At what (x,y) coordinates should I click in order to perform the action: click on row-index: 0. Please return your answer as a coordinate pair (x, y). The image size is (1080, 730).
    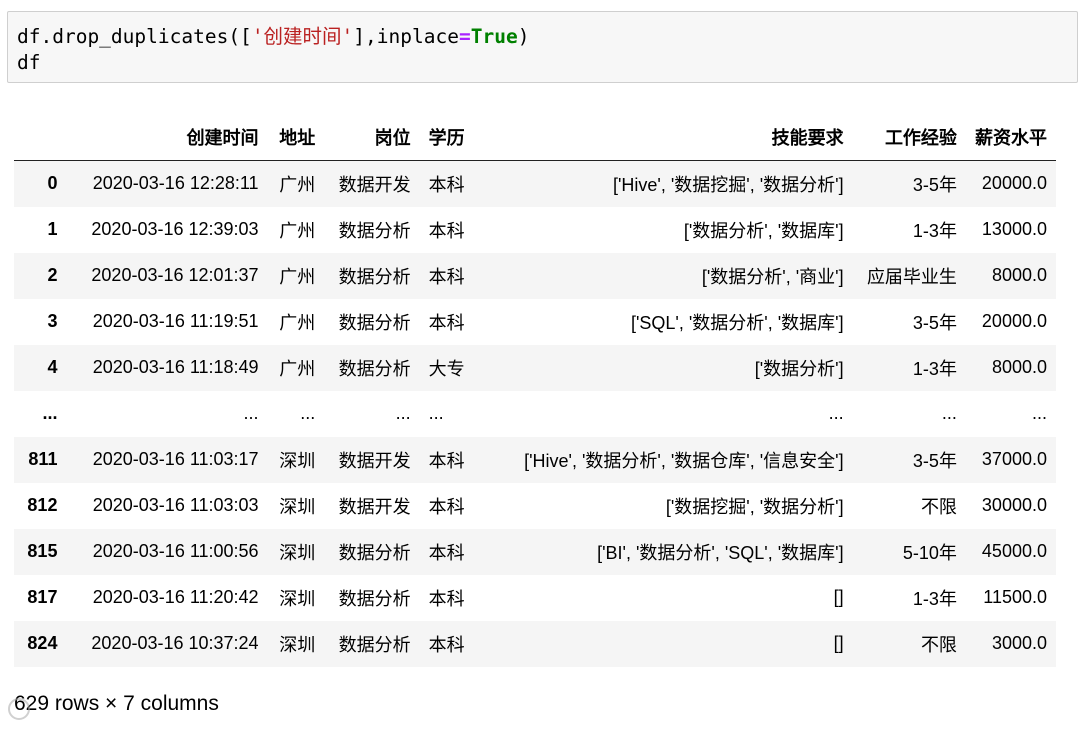
    Looking at the image, I should click on (52, 183).